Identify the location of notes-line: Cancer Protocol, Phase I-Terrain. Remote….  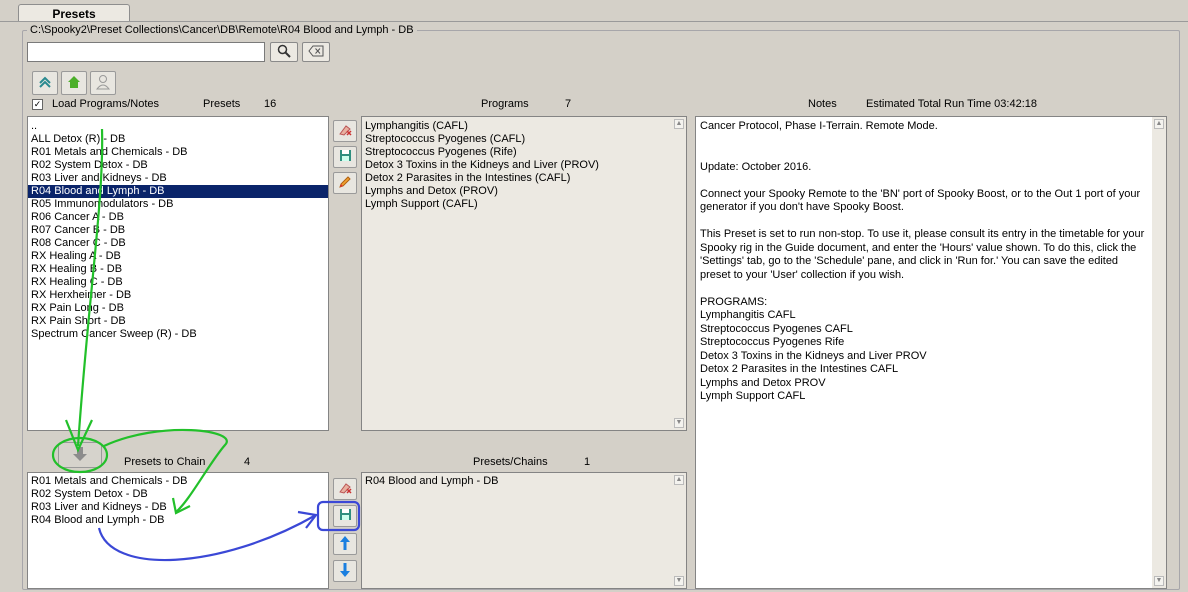
(819, 126).